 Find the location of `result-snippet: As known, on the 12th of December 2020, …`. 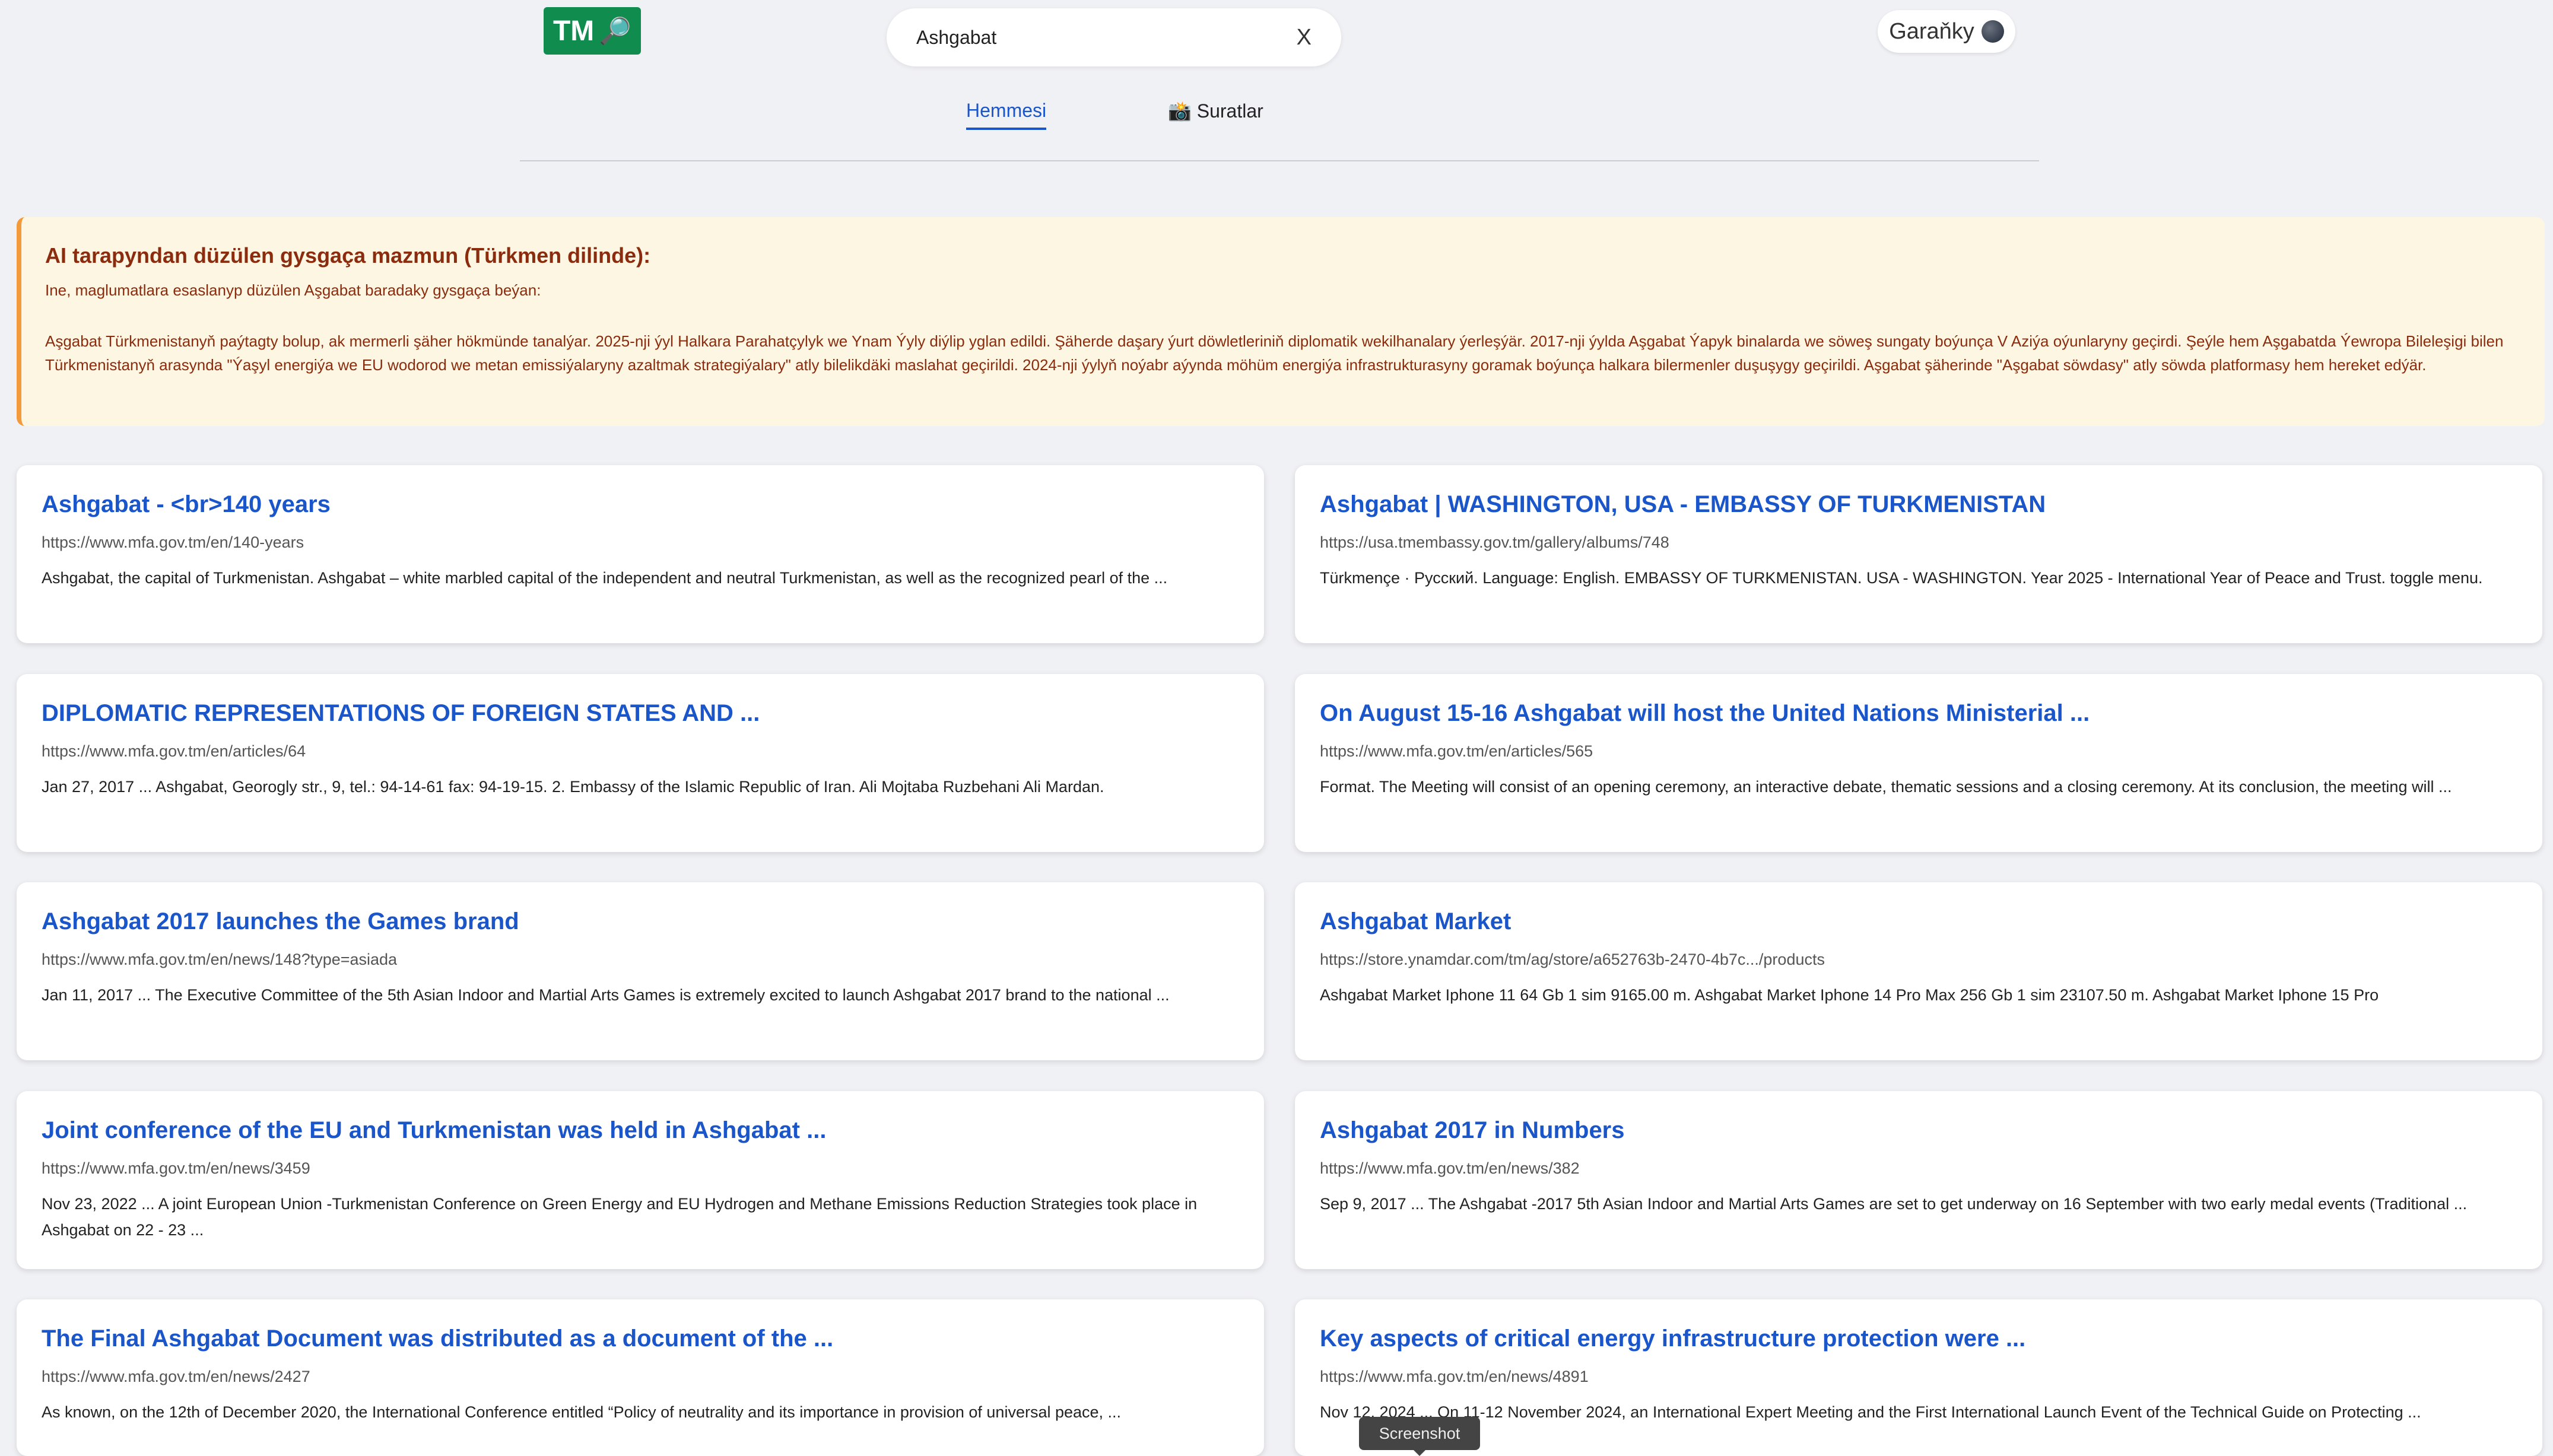

result-snippet: As known, on the 12th of December 2020, … is located at coordinates (582, 1412).